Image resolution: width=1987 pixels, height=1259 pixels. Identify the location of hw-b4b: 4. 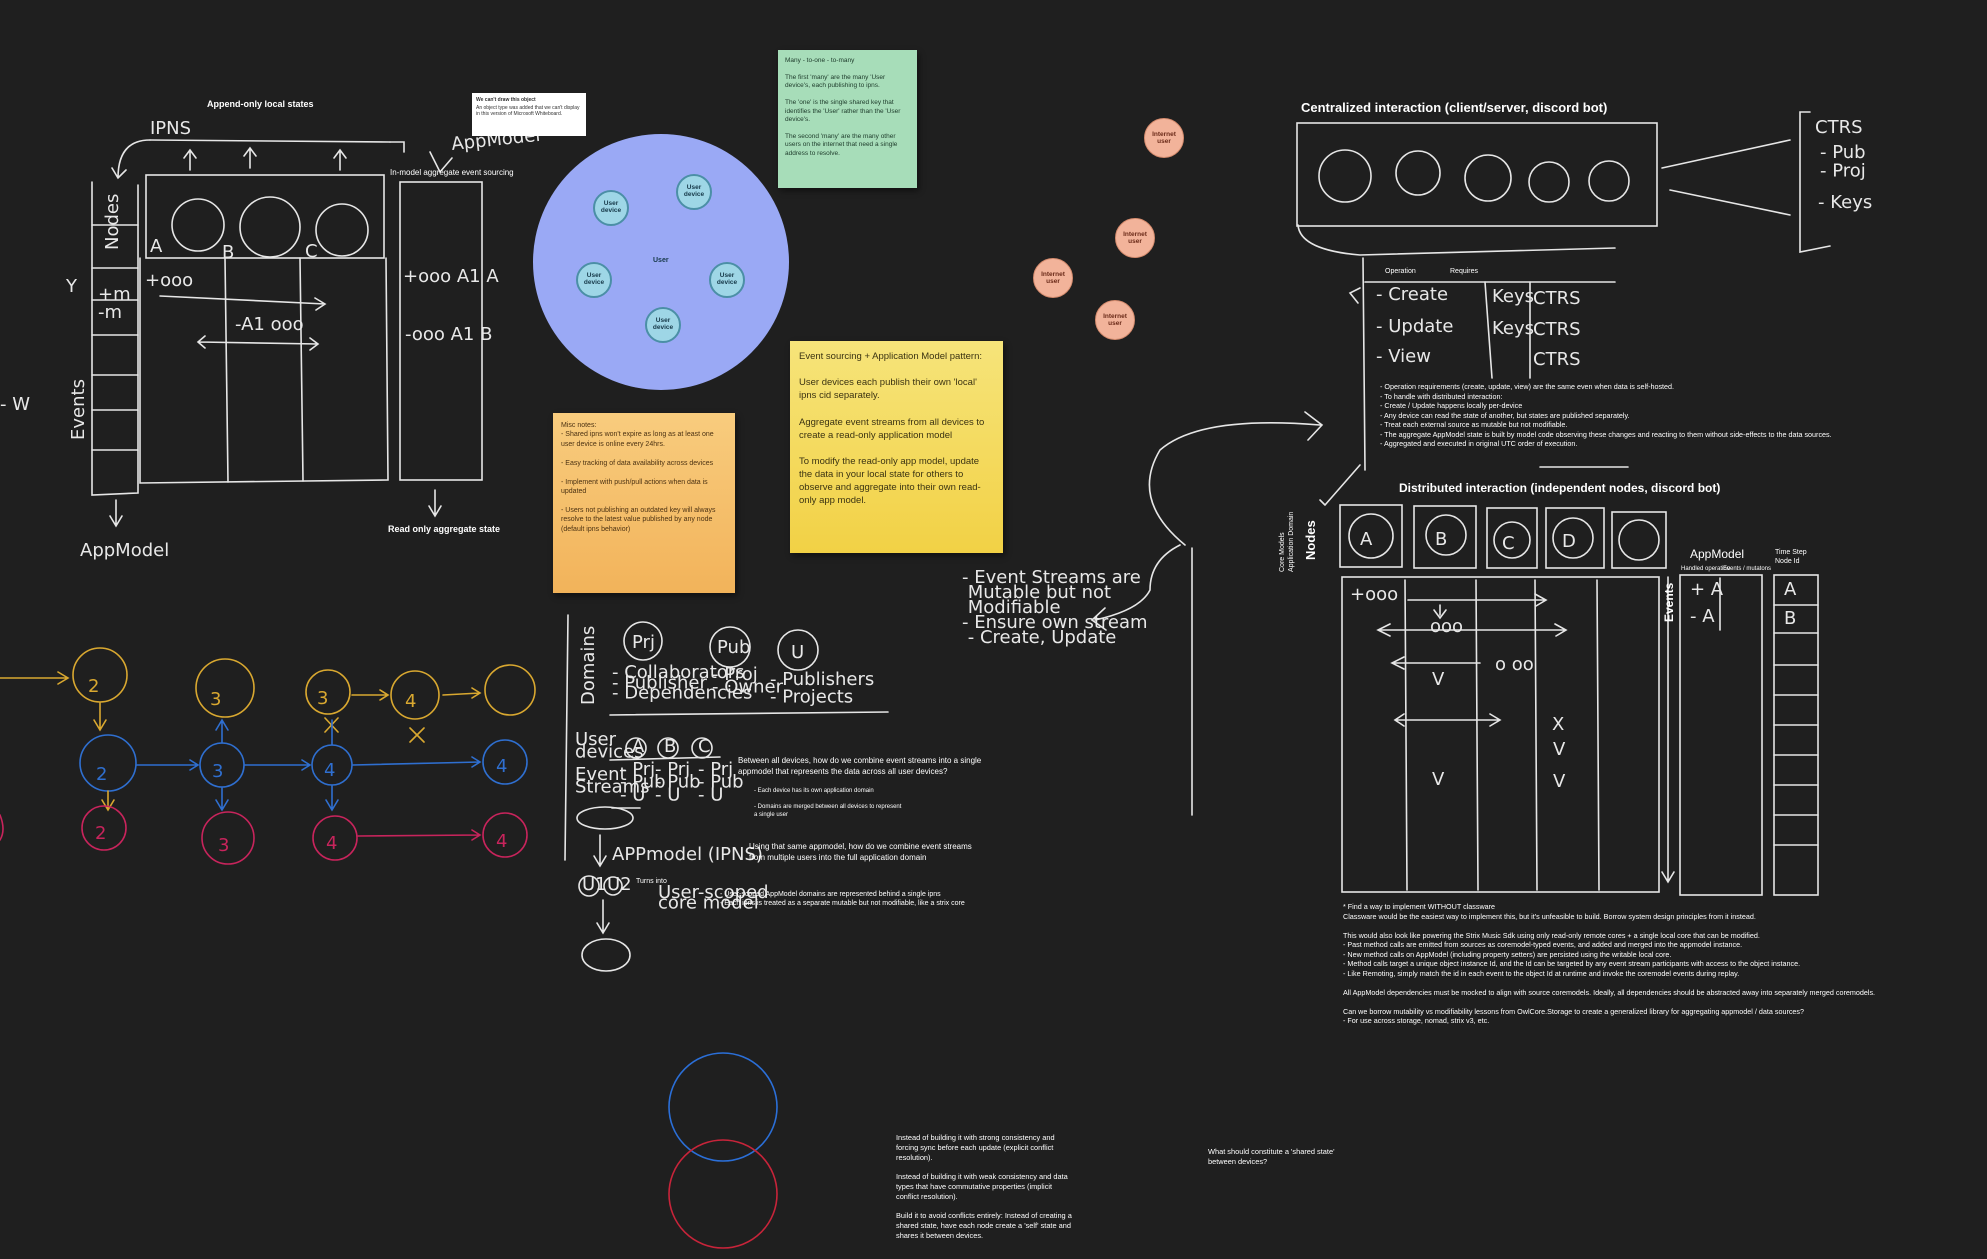
(501, 766).